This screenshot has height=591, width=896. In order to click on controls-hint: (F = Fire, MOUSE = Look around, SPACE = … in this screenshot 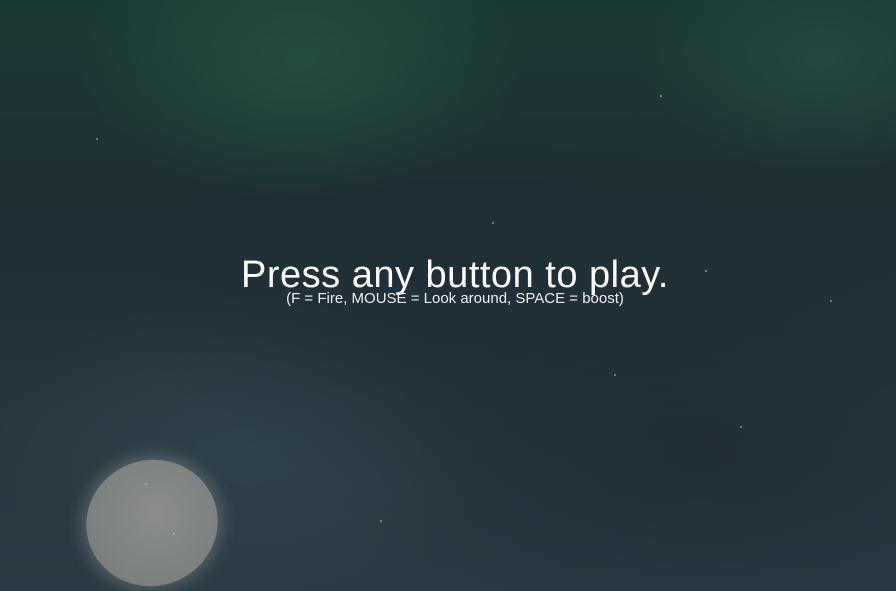, I will do `click(455, 298)`.